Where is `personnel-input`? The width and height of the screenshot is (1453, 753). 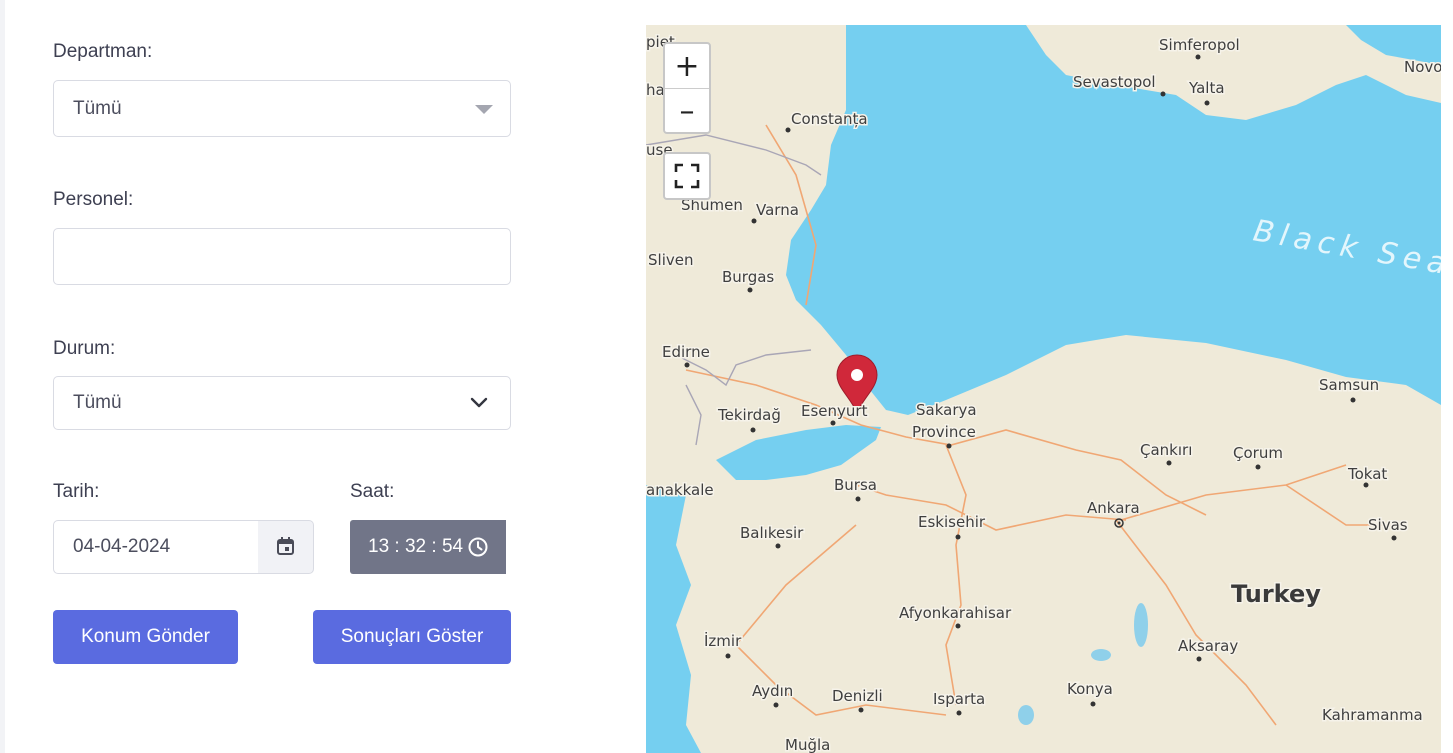 personnel-input is located at coordinates (282, 256).